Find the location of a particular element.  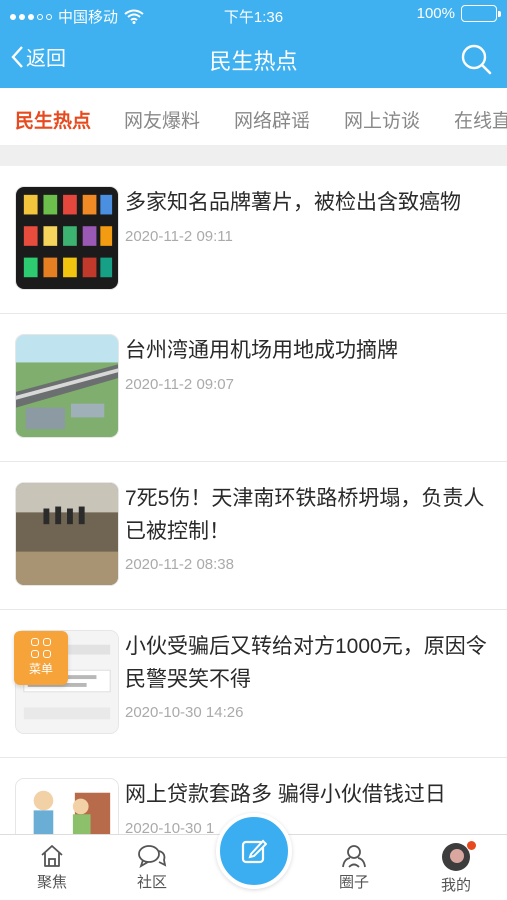

tabbar-focus-label: 聚焦 is located at coordinates (51, 882).